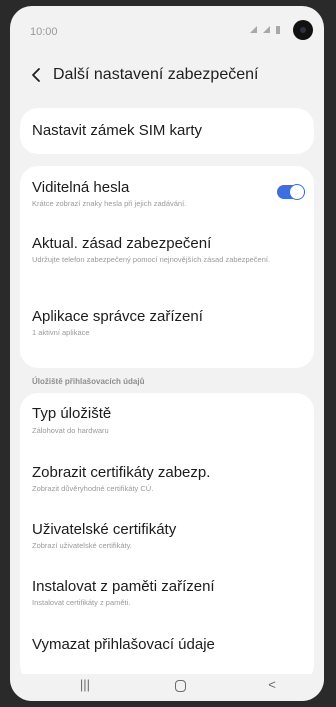 This screenshot has width=336, height=707. I want to click on back-arrow-icon, so click(37, 75).